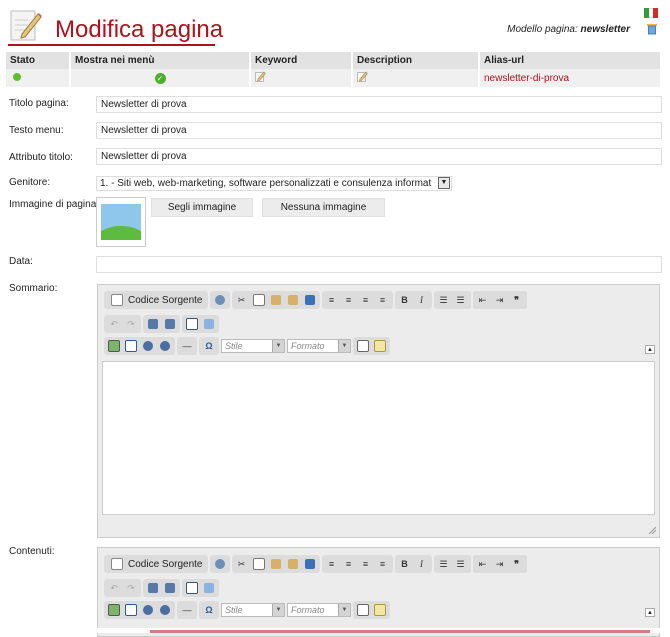 This screenshot has width=670, height=637. I want to click on data-field, so click(379, 264).